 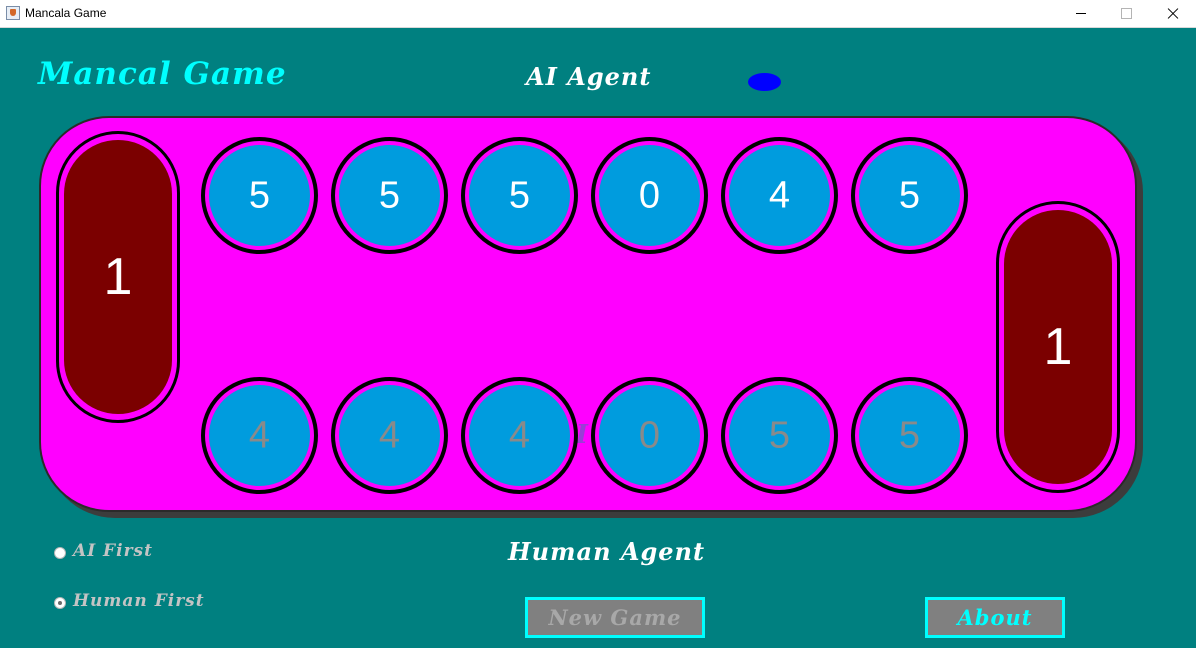 What do you see at coordinates (60, 603) in the screenshot?
I see `radio-button-selected-icon` at bounding box center [60, 603].